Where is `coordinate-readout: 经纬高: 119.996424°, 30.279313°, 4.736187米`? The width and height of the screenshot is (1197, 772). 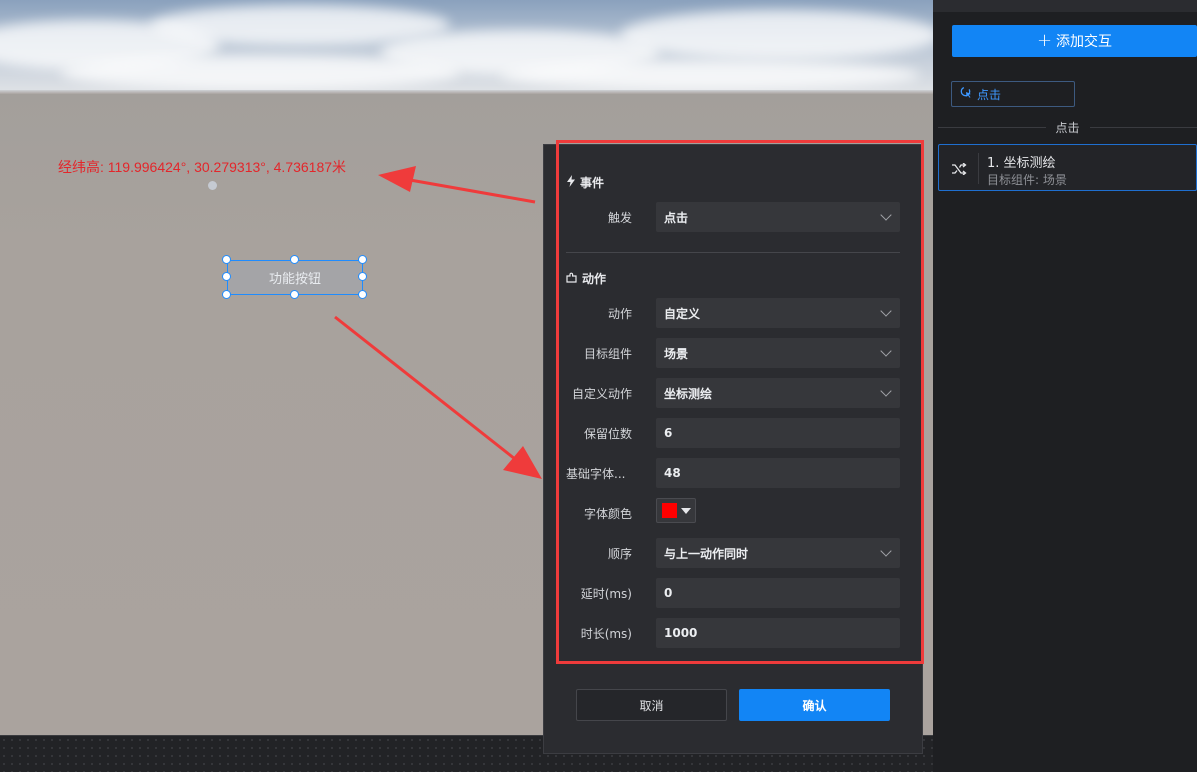
coordinate-readout: 经纬高: 119.996424°, 30.279313°, 4.736187米 is located at coordinates (202, 167).